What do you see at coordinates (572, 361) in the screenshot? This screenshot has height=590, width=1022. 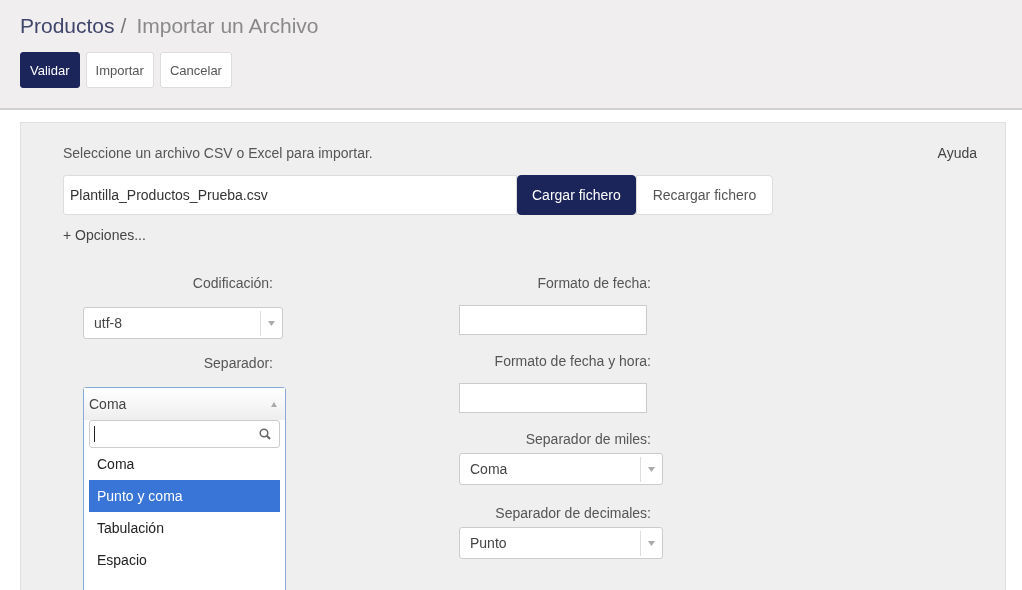 I see `field-label: Formato de fecha y hora:` at bounding box center [572, 361].